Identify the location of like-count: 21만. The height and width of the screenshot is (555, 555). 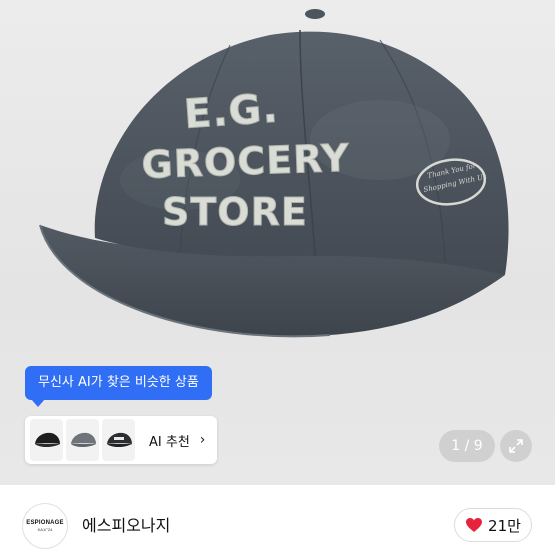
(504, 525).